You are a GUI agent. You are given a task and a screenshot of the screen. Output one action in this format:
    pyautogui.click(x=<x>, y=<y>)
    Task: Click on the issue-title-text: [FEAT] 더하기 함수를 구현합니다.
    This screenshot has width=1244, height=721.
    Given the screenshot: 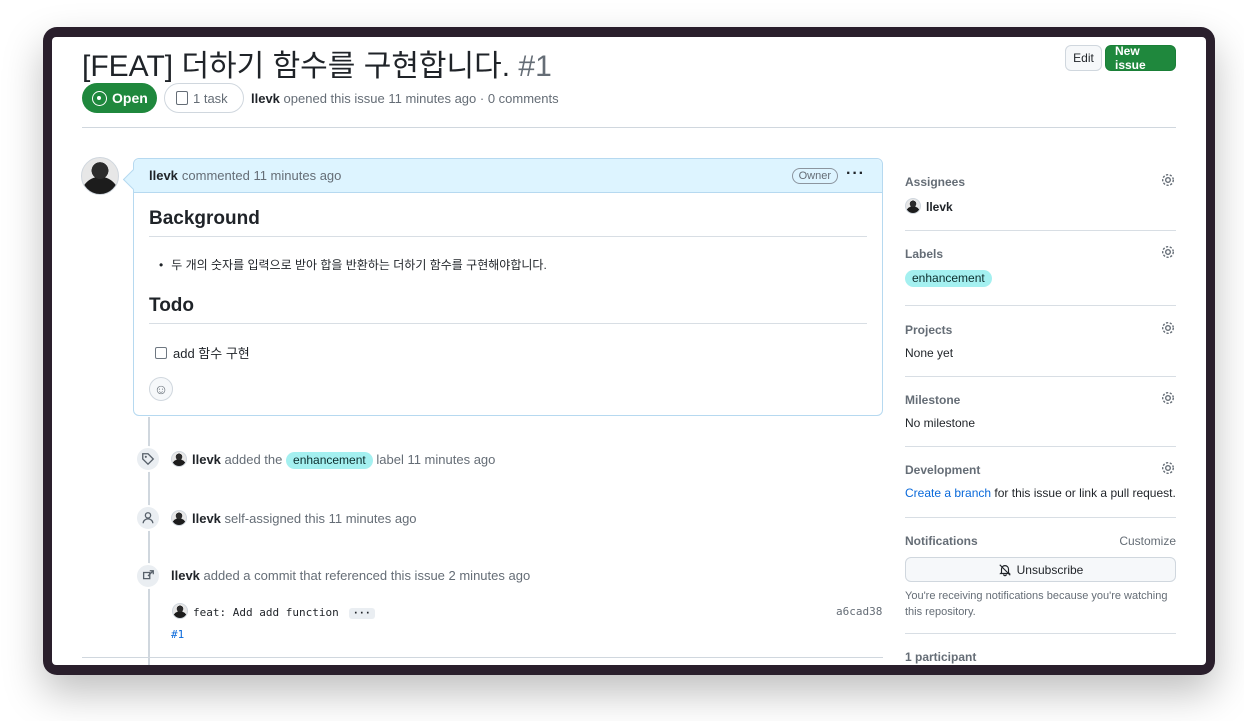 What is the action you would take?
    pyautogui.click(x=296, y=66)
    